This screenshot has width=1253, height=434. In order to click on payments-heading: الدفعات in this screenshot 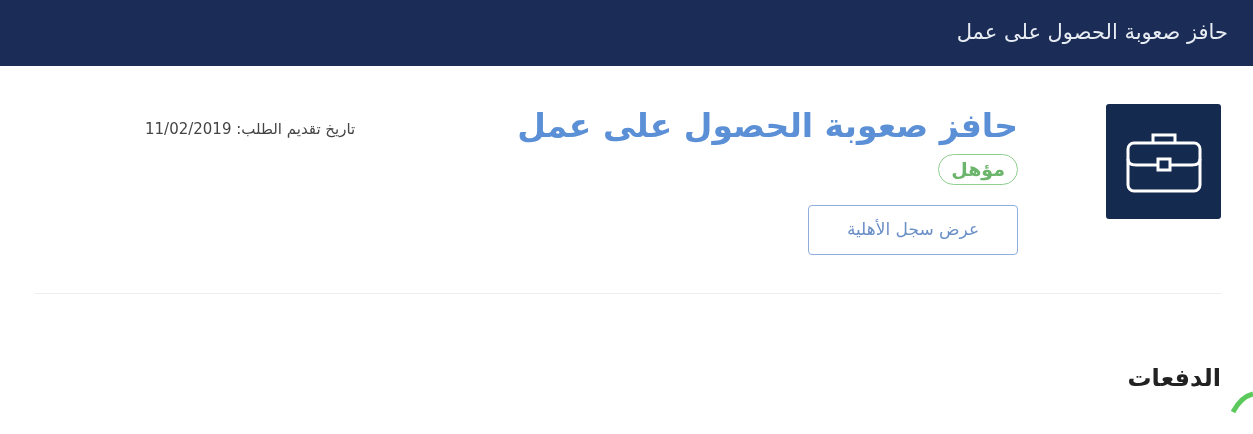, I will do `click(1174, 378)`.